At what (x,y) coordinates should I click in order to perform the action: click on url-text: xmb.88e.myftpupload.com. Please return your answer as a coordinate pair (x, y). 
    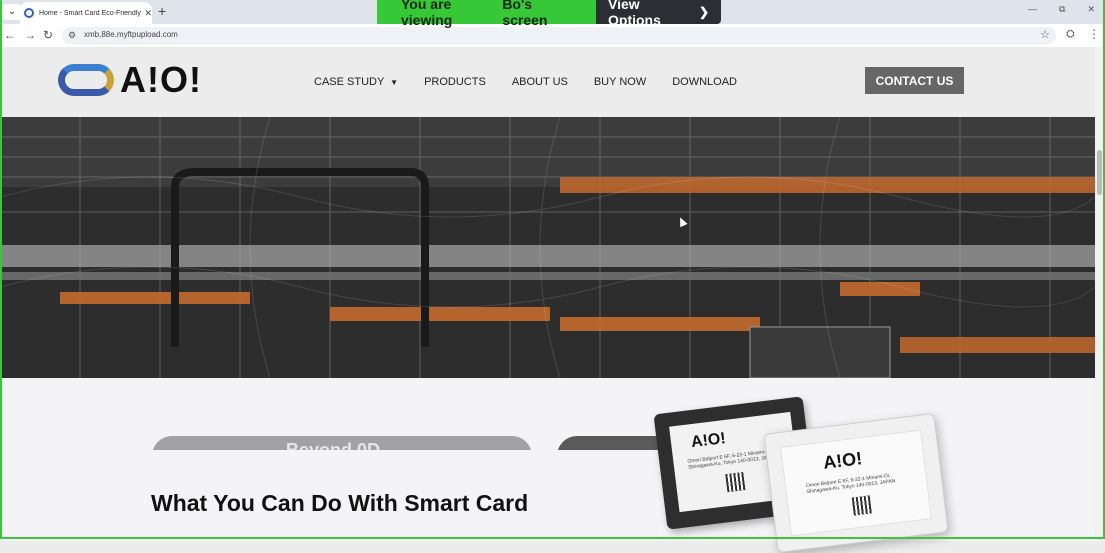
    Looking at the image, I should click on (131, 34).